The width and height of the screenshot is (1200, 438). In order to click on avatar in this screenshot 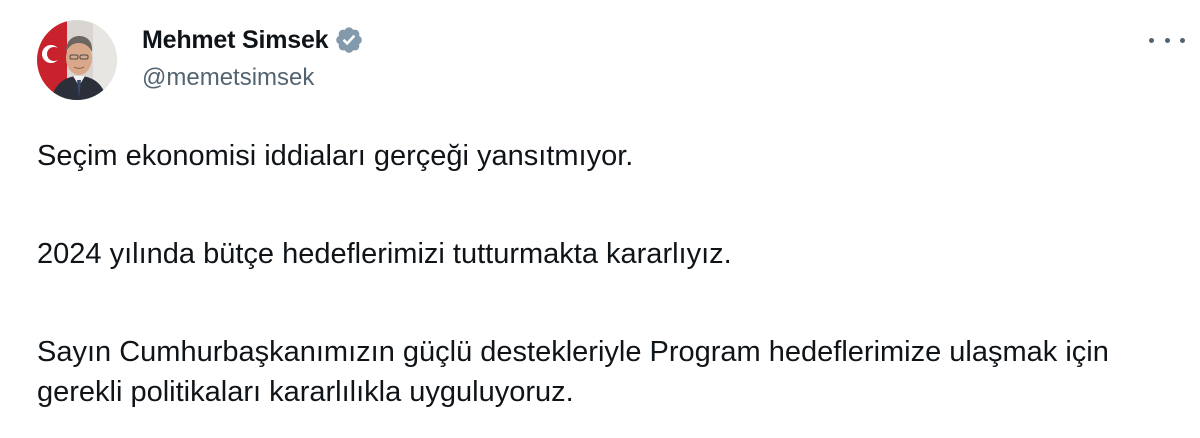, I will do `click(77, 60)`.